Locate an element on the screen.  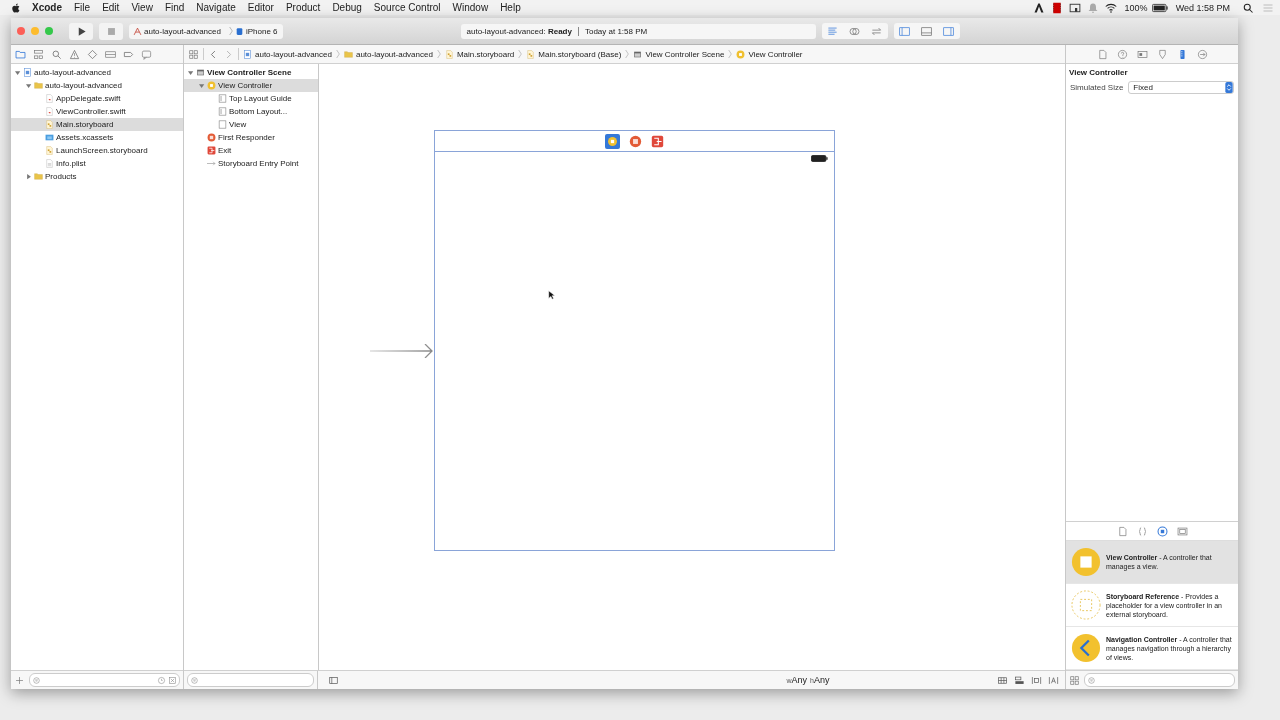
battery-percentage: 100% is located at coordinates (1136, 7).